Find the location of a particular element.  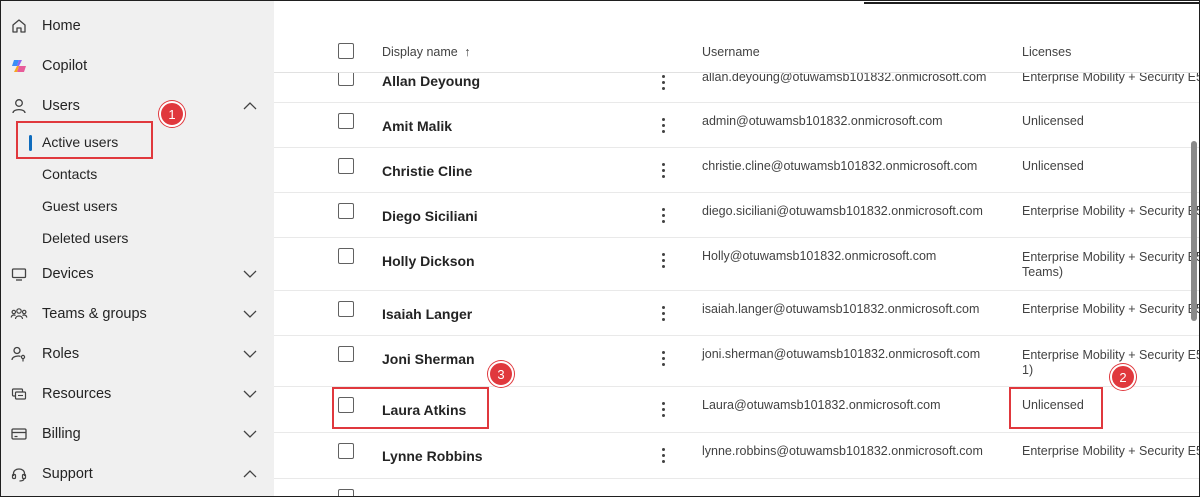

vertical-scrollbar is located at coordinates (1194, 231).